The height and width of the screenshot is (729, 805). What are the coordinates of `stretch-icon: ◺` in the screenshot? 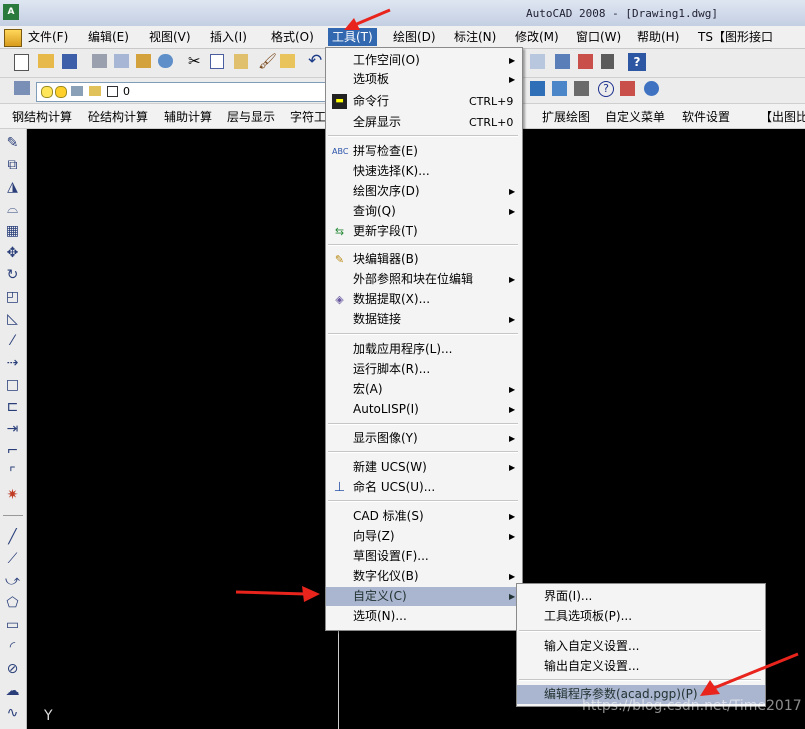 It's located at (12, 319).